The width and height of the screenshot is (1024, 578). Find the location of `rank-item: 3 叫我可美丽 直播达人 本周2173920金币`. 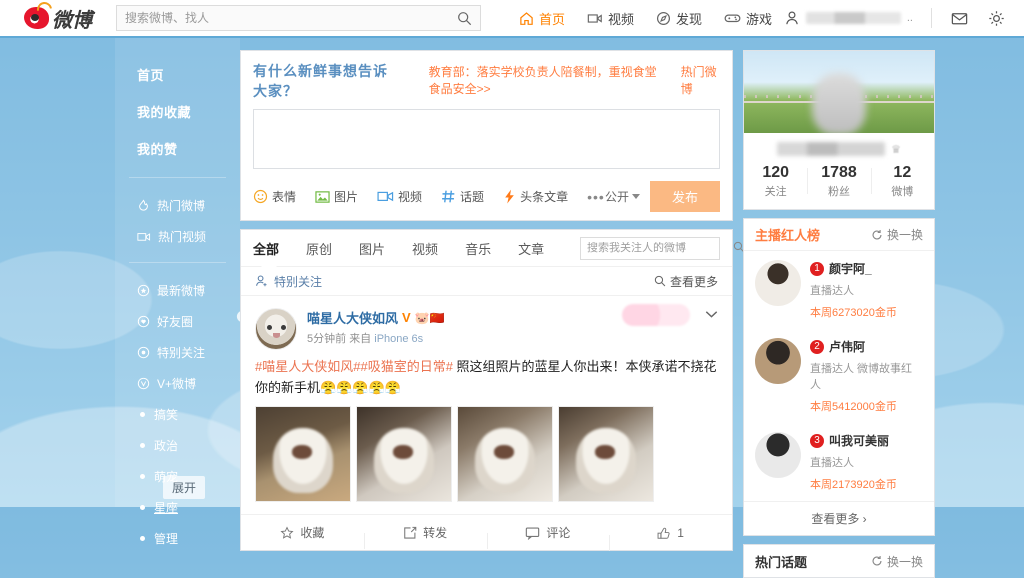

rank-item: 3 叫我可美丽 直播达人 本周2173920金币 is located at coordinates (839, 462).